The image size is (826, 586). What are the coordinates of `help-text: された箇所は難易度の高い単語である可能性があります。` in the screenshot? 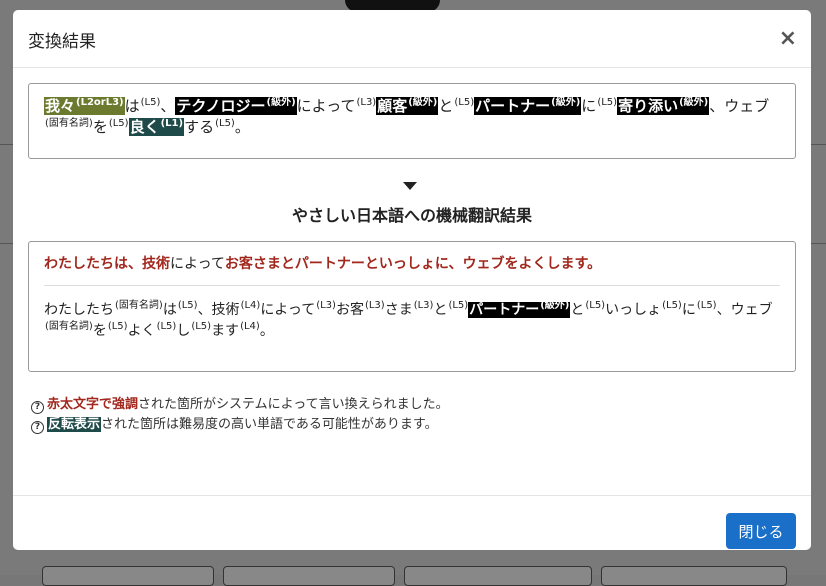 It's located at (269, 424).